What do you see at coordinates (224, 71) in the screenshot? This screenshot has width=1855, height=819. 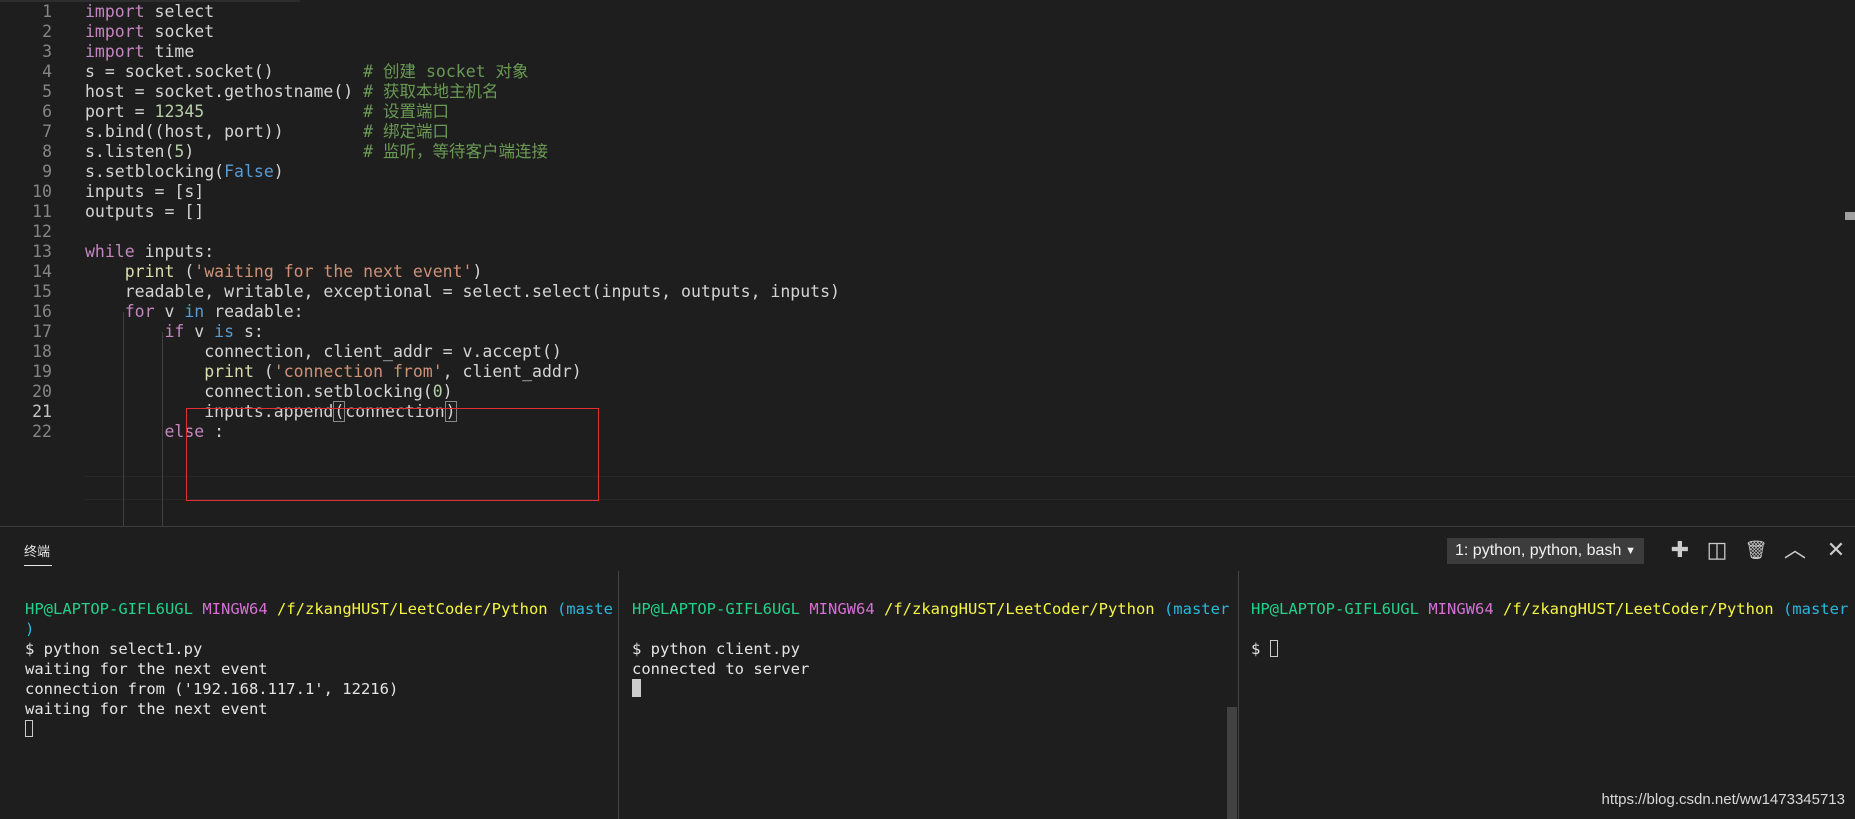 I see `code-token: s = socket.socket()` at bounding box center [224, 71].